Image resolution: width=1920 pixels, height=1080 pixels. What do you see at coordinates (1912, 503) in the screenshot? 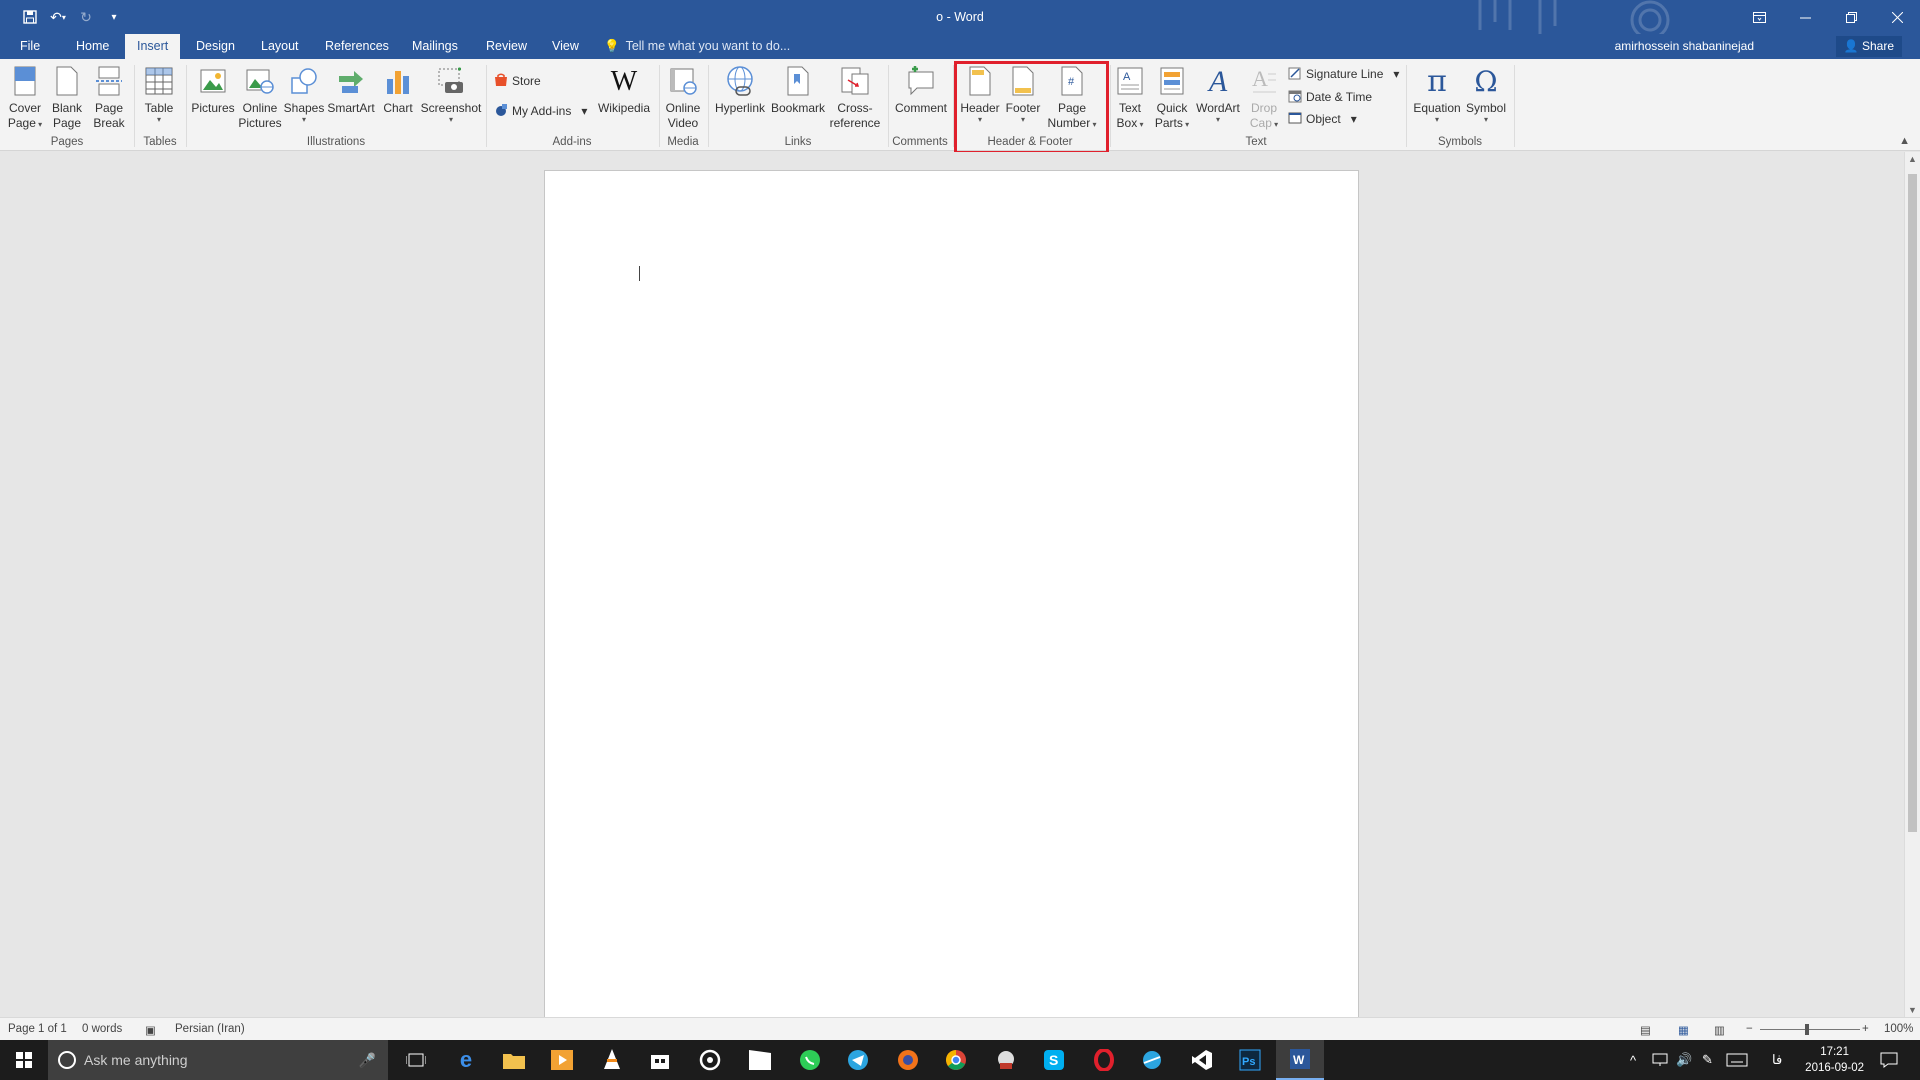
I see `scrollbar-thumb` at bounding box center [1912, 503].